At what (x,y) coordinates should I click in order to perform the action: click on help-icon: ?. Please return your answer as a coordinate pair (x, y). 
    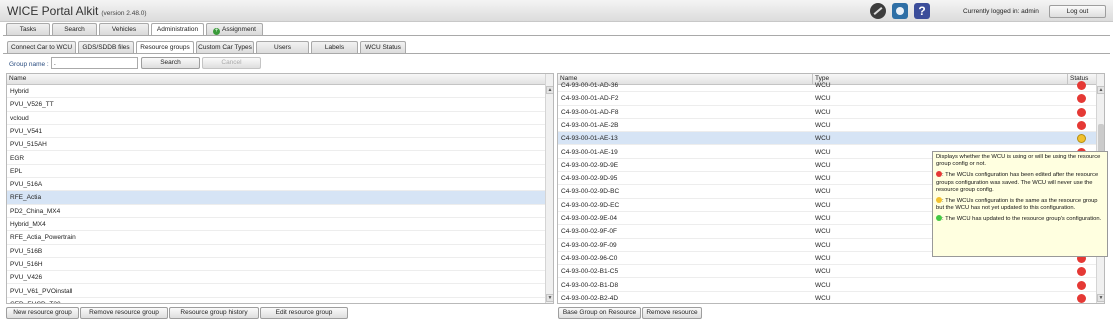
    Looking at the image, I should click on (922, 11).